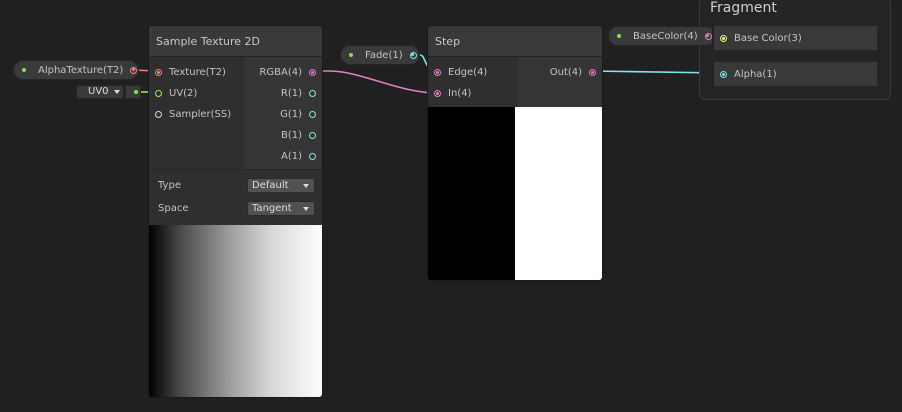 The width and height of the screenshot is (902, 412). Describe the element at coordinates (136, 92) in the screenshot. I see `uv-connector-dot` at that location.